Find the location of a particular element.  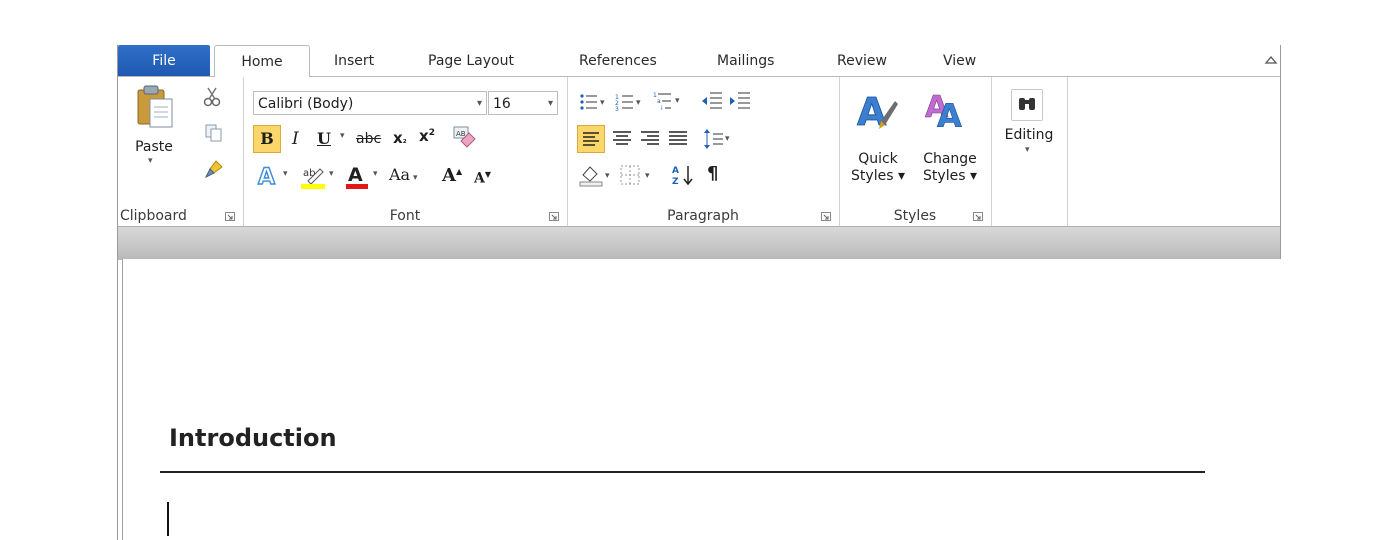

shrink-font-icon: A▼ is located at coordinates (482, 178).